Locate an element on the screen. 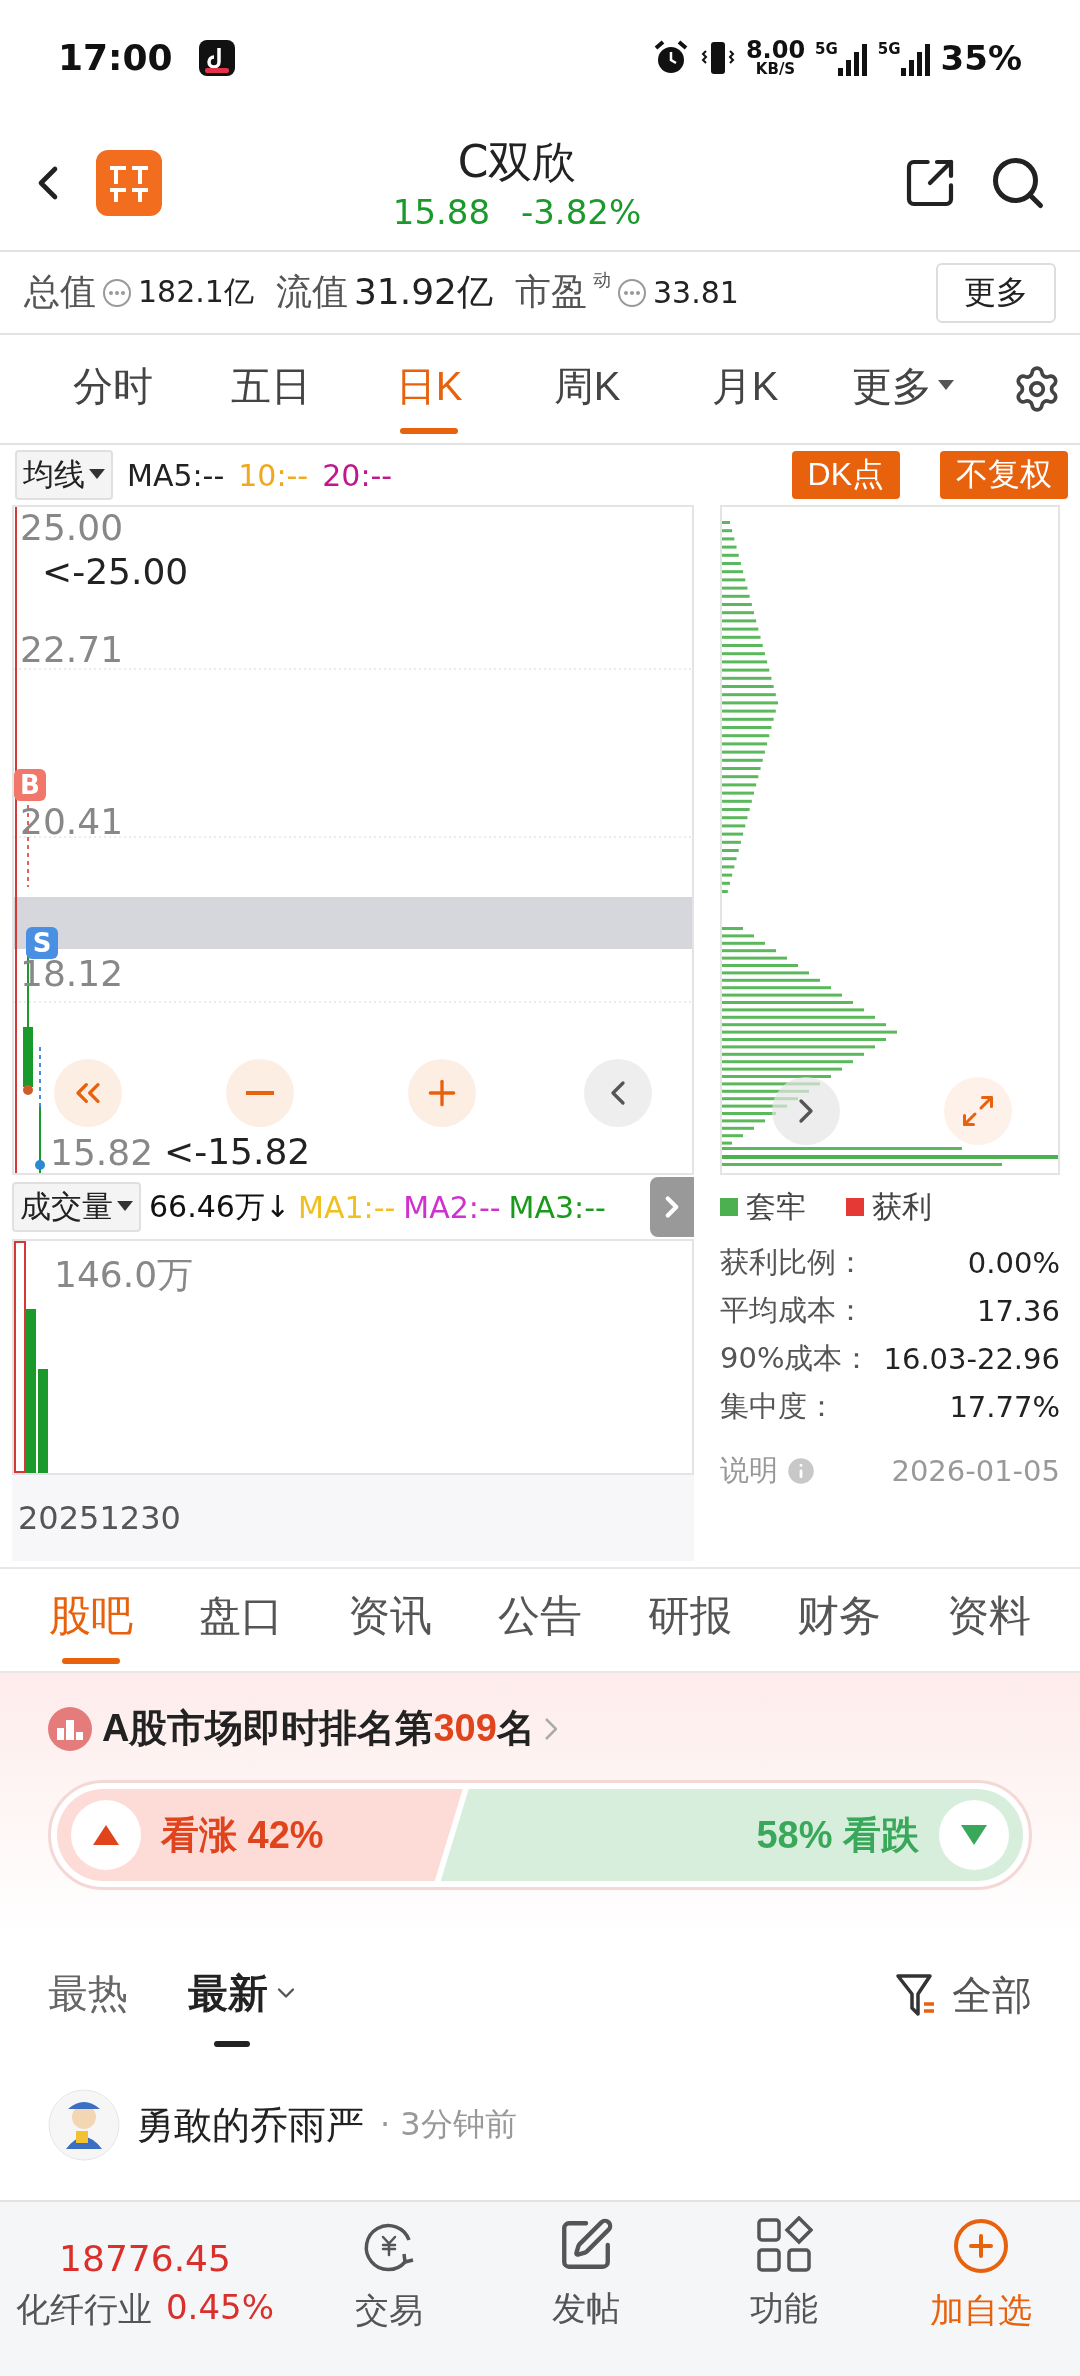  chip-stat-label: 平均成本： is located at coordinates (792, 1310).